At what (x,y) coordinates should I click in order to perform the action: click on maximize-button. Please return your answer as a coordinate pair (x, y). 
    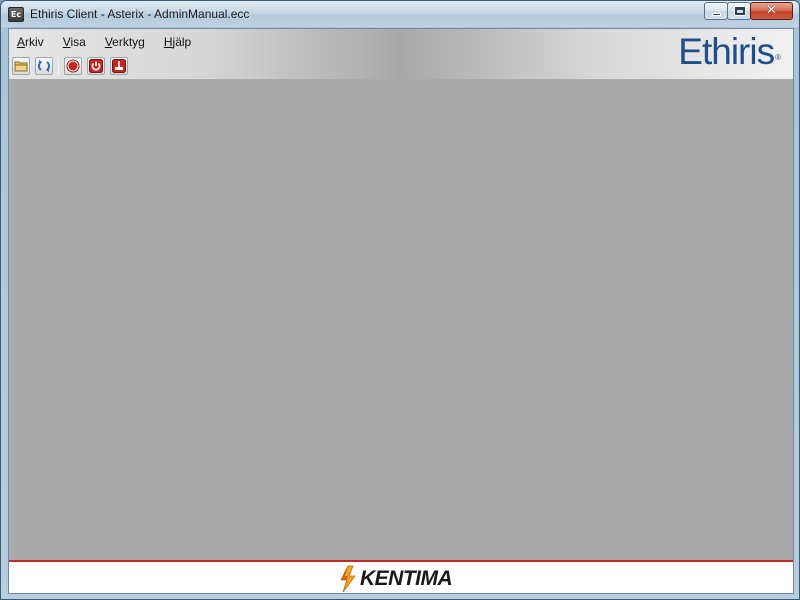
    Looking at the image, I should click on (739, 11).